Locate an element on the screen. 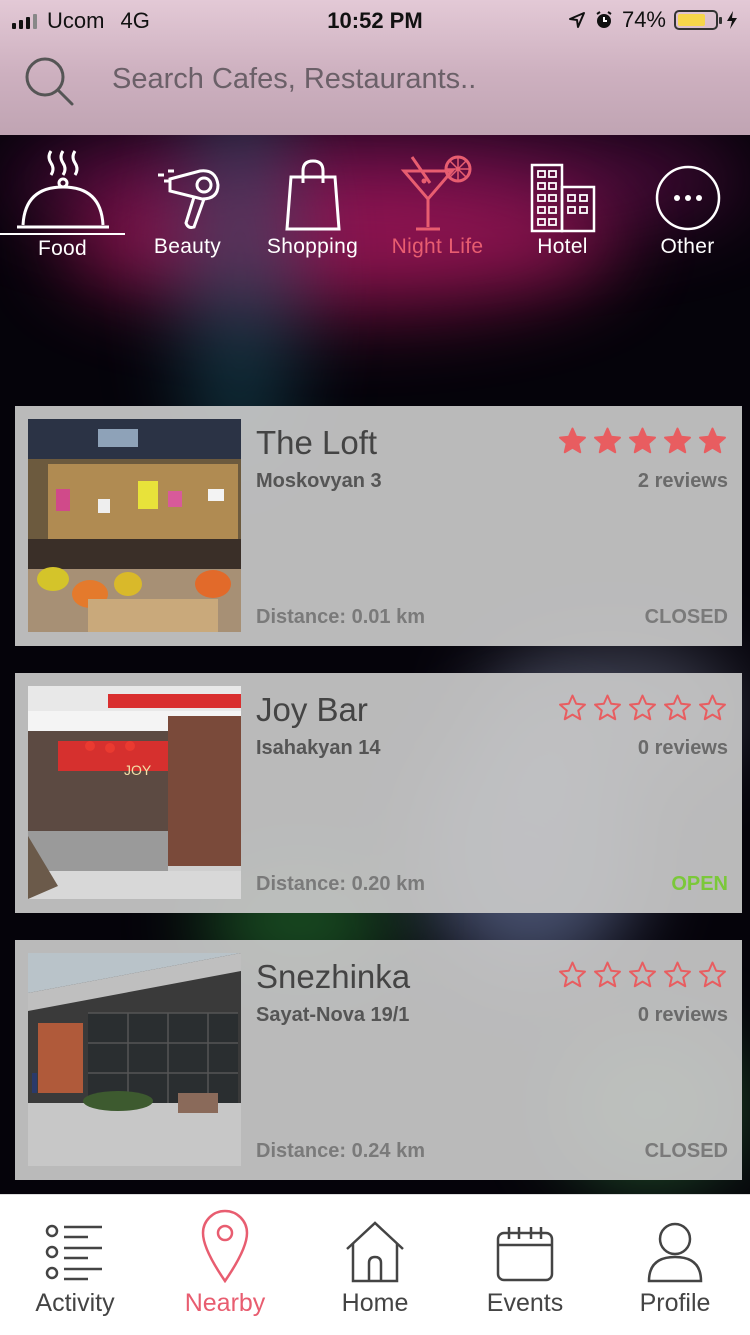 This screenshot has width=750, height=1335. more-icon is located at coordinates (687, 198).